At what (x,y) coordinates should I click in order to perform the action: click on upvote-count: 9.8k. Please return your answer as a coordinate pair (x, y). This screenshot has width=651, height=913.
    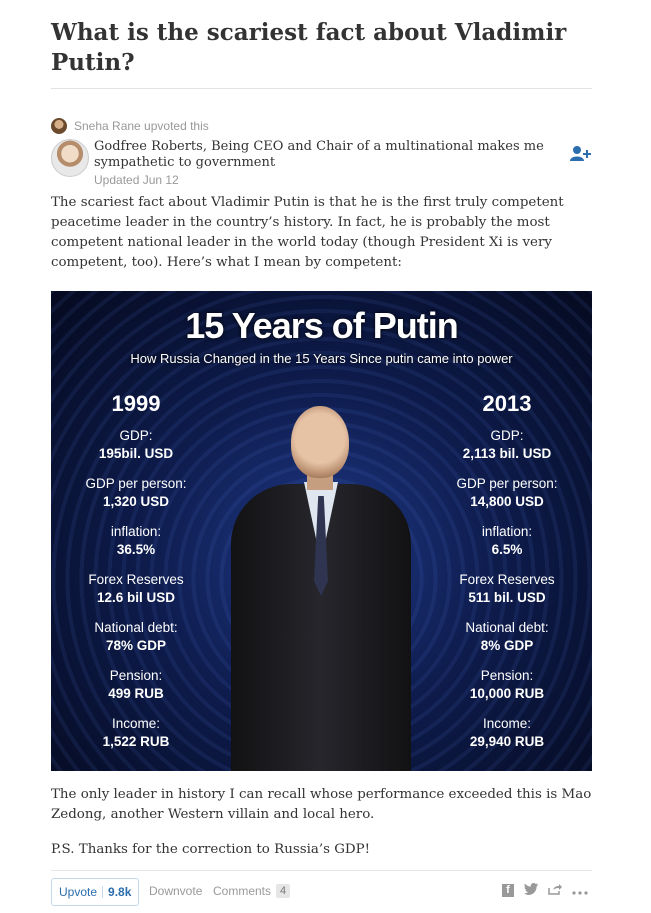
    Looking at the image, I should click on (120, 892).